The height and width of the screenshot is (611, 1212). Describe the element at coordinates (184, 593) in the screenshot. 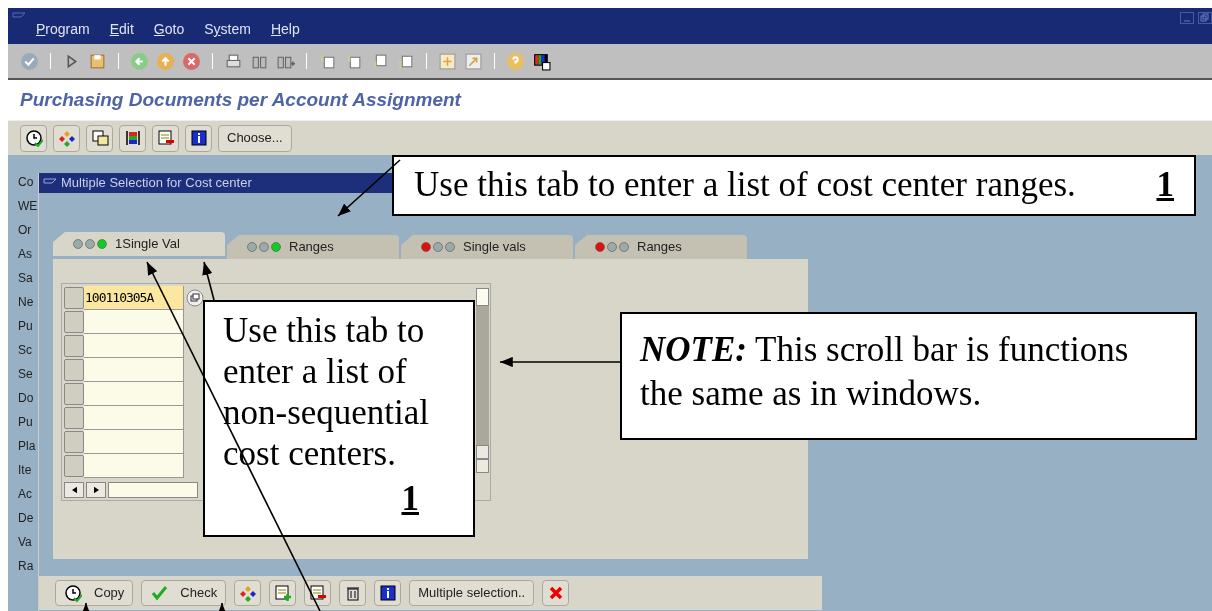

I see `toolbar-button: Check` at that location.